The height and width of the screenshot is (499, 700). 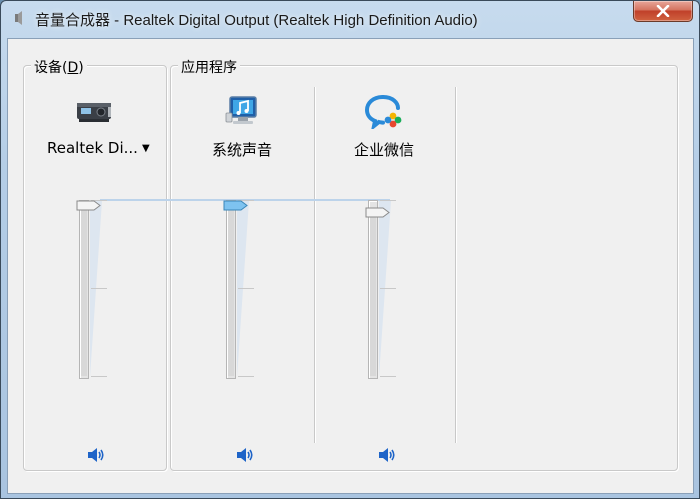 What do you see at coordinates (456, 265) in the screenshot?
I see `column-divider` at bounding box center [456, 265].